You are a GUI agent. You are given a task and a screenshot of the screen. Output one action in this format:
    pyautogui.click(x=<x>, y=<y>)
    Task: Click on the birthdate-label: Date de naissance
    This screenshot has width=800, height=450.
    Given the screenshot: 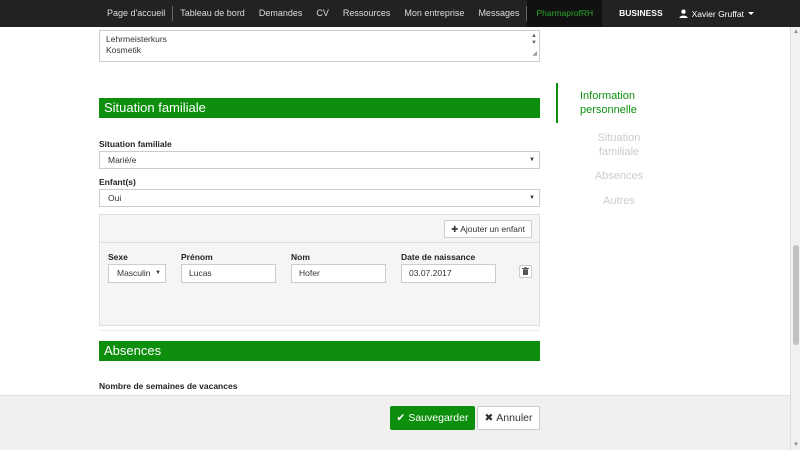 What is the action you would take?
    pyautogui.click(x=438, y=257)
    